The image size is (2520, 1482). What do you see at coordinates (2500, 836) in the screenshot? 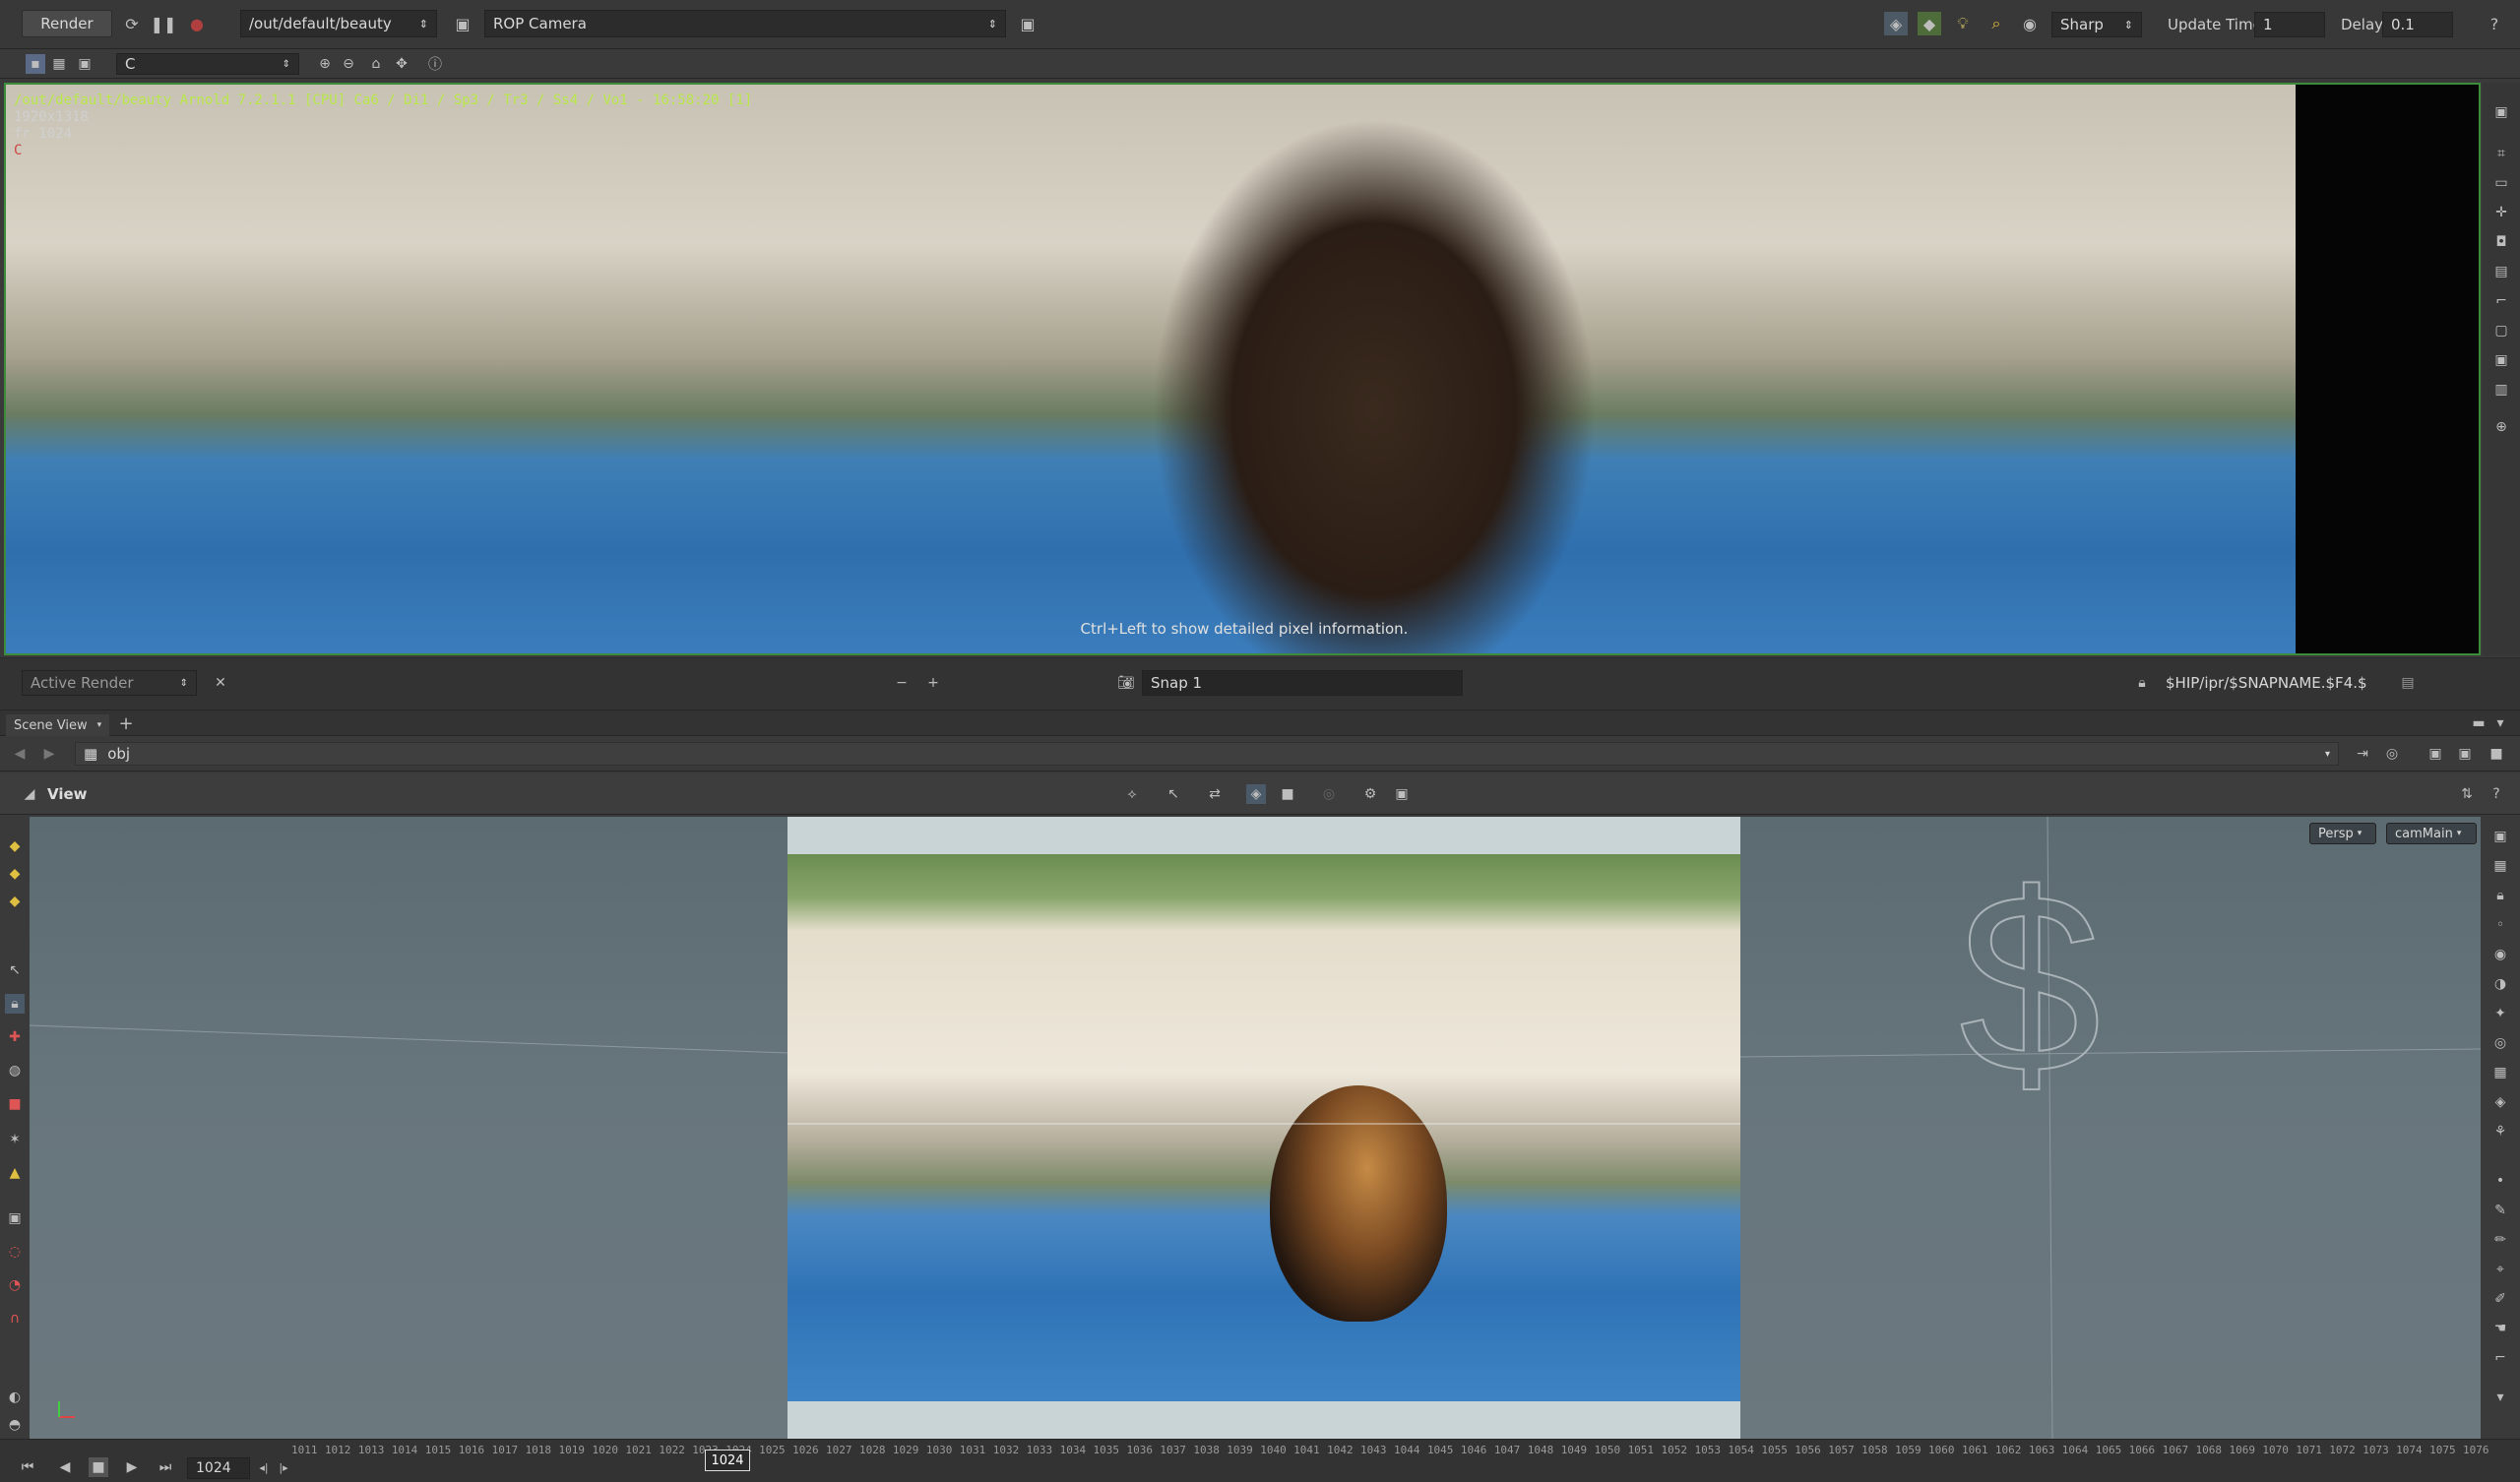
I see `display-toggle-icon: ▣` at bounding box center [2500, 836].